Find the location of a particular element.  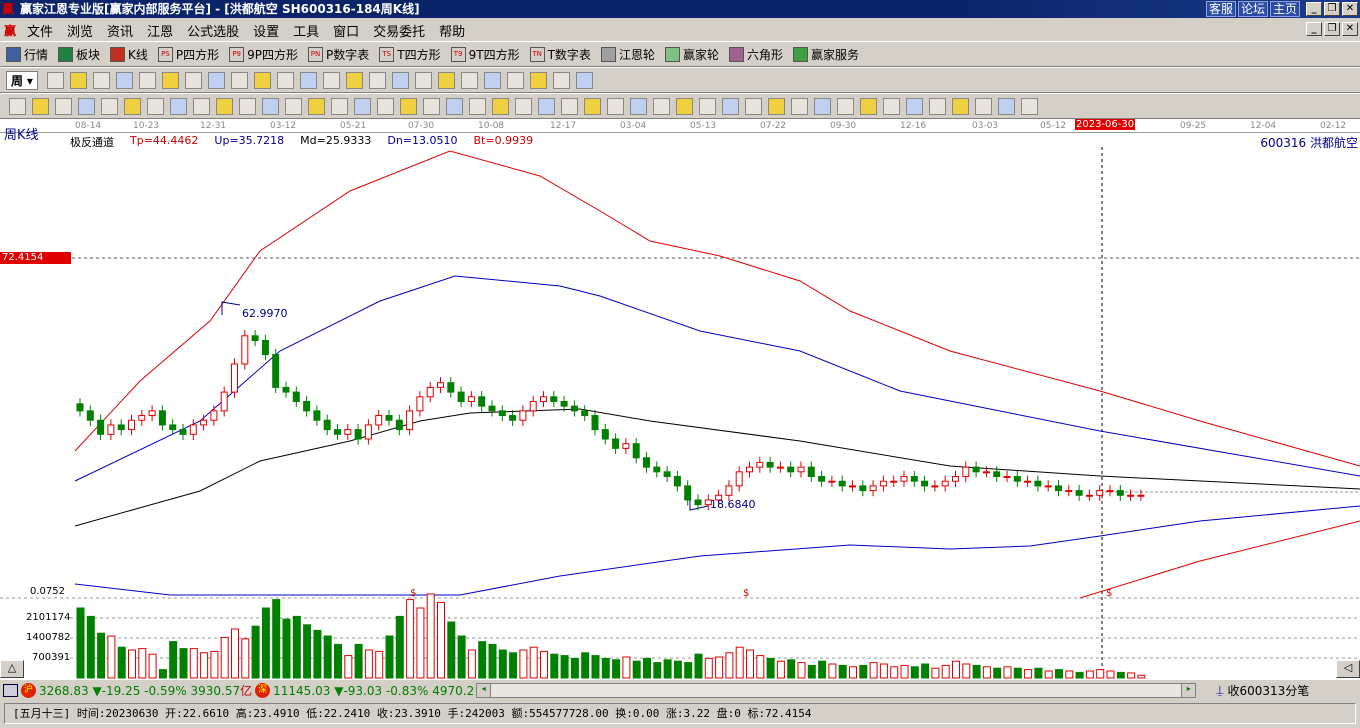

horizontal-scrollbar: ◂ ▸ is located at coordinates (836, 690).